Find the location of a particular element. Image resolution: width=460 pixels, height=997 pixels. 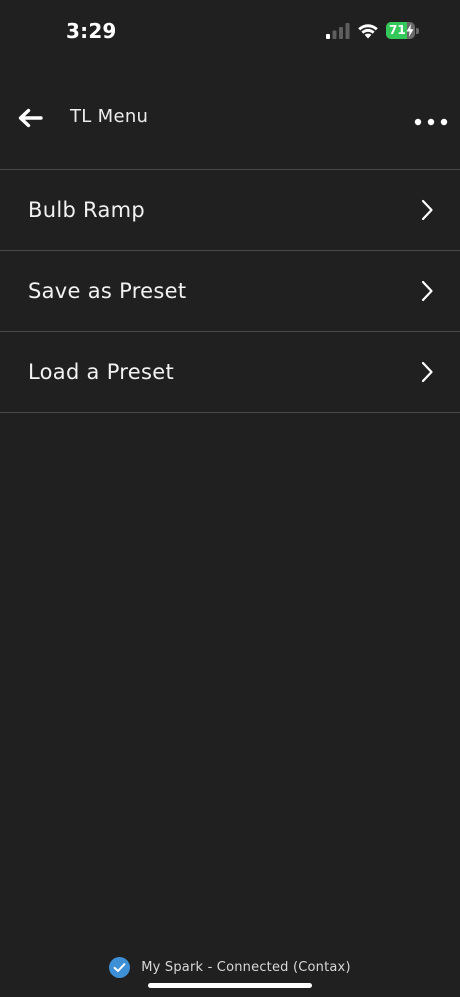

menu-item-label: Bulb Ramp is located at coordinates (87, 210).